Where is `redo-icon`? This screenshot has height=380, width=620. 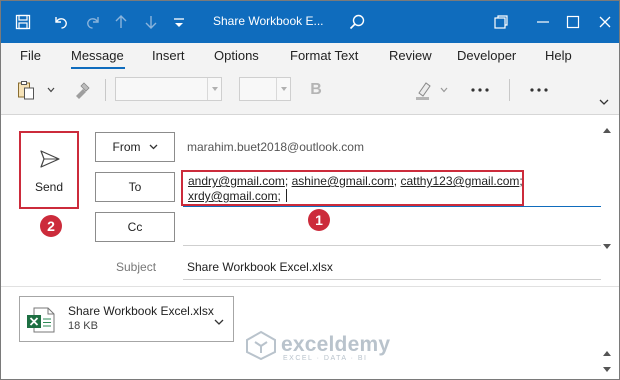 redo-icon is located at coordinates (93, 22).